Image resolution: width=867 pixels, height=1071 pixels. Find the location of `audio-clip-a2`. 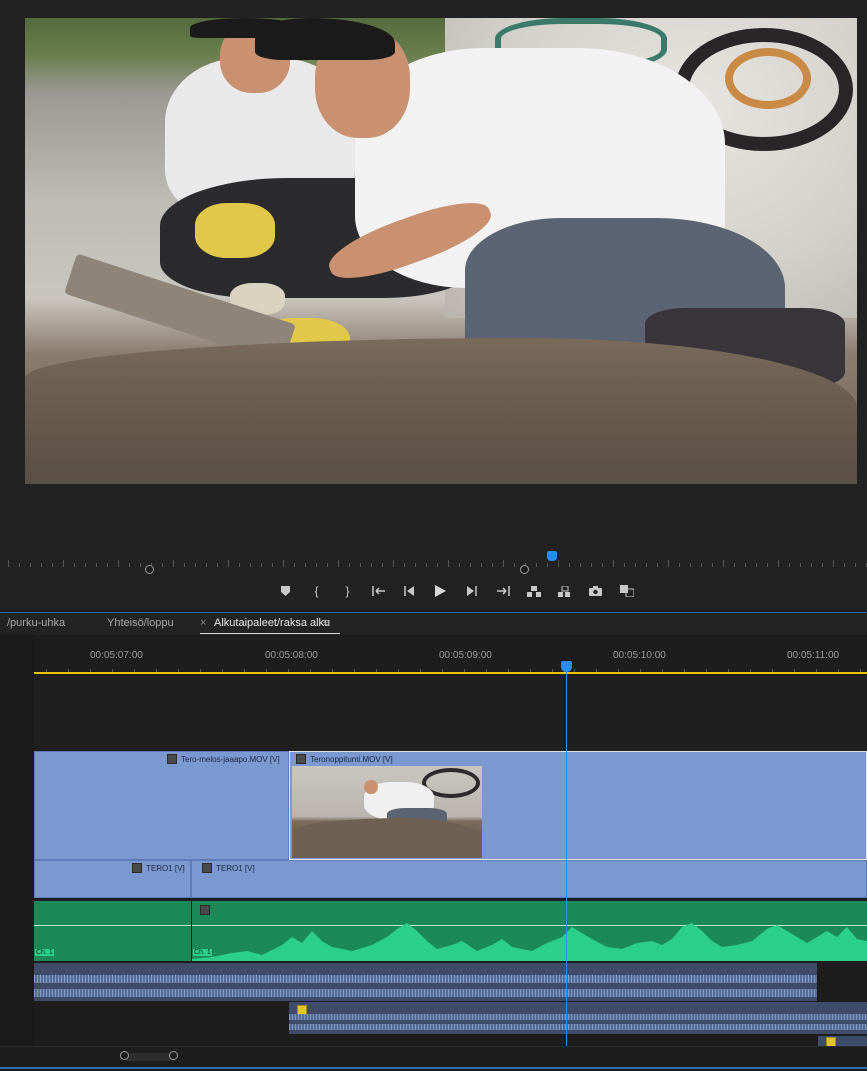

audio-clip-a2 is located at coordinates (425, 982).